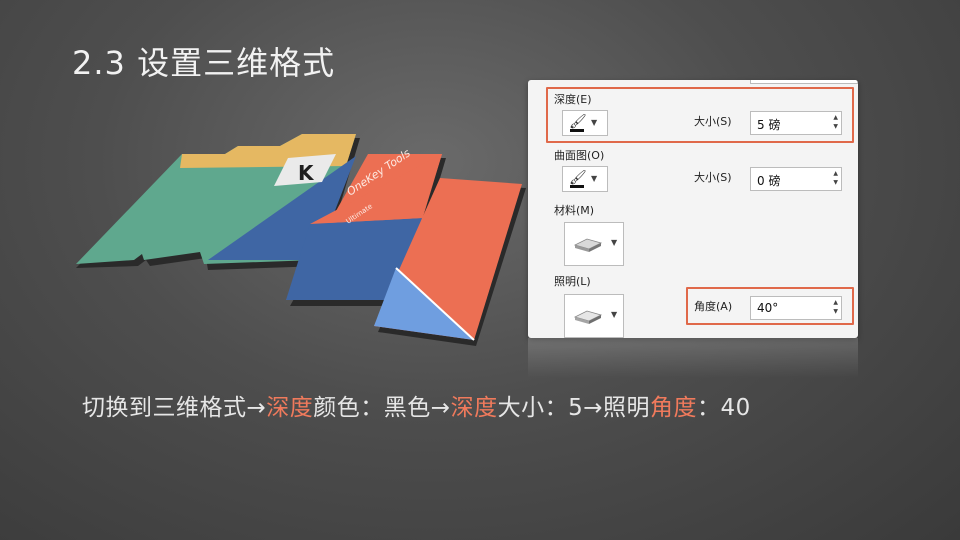  Describe the element at coordinates (700, 115) in the screenshot. I see `depth-highlight-box` at that location.